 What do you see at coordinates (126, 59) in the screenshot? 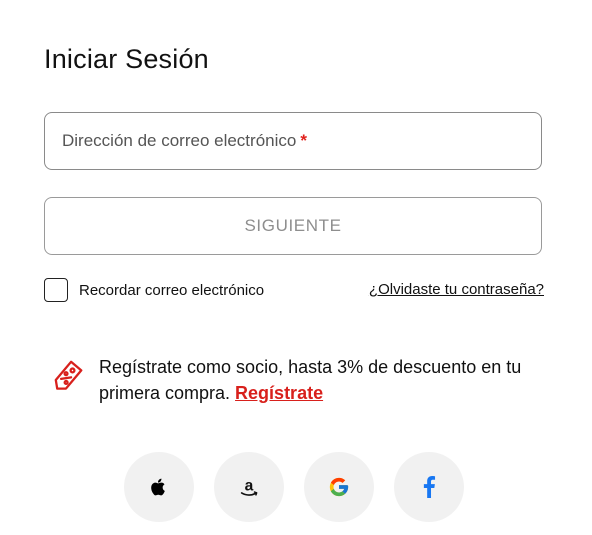
I see `page-title: Iniciar Sesión` at bounding box center [126, 59].